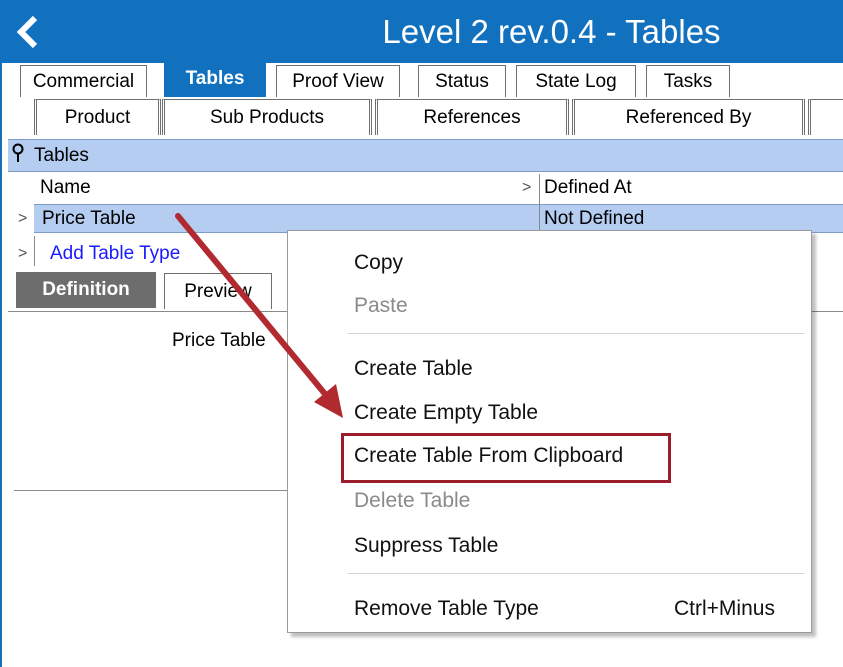  What do you see at coordinates (282, 219) in the screenshot?
I see `table-row-name: Price Table` at bounding box center [282, 219].